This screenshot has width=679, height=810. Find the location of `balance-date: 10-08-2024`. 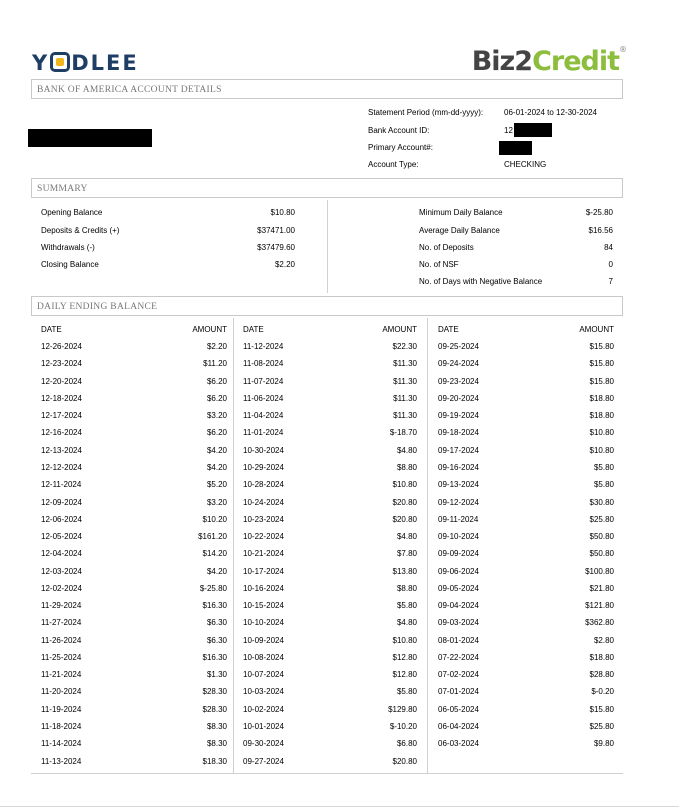

balance-date: 10-08-2024 is located at coordinates (263, 657).